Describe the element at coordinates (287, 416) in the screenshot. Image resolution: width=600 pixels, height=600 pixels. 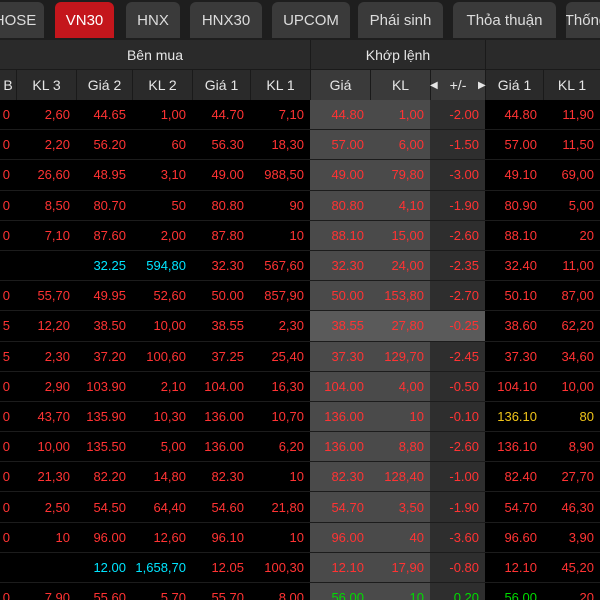
I see `table-cell: 10,70` at that location.